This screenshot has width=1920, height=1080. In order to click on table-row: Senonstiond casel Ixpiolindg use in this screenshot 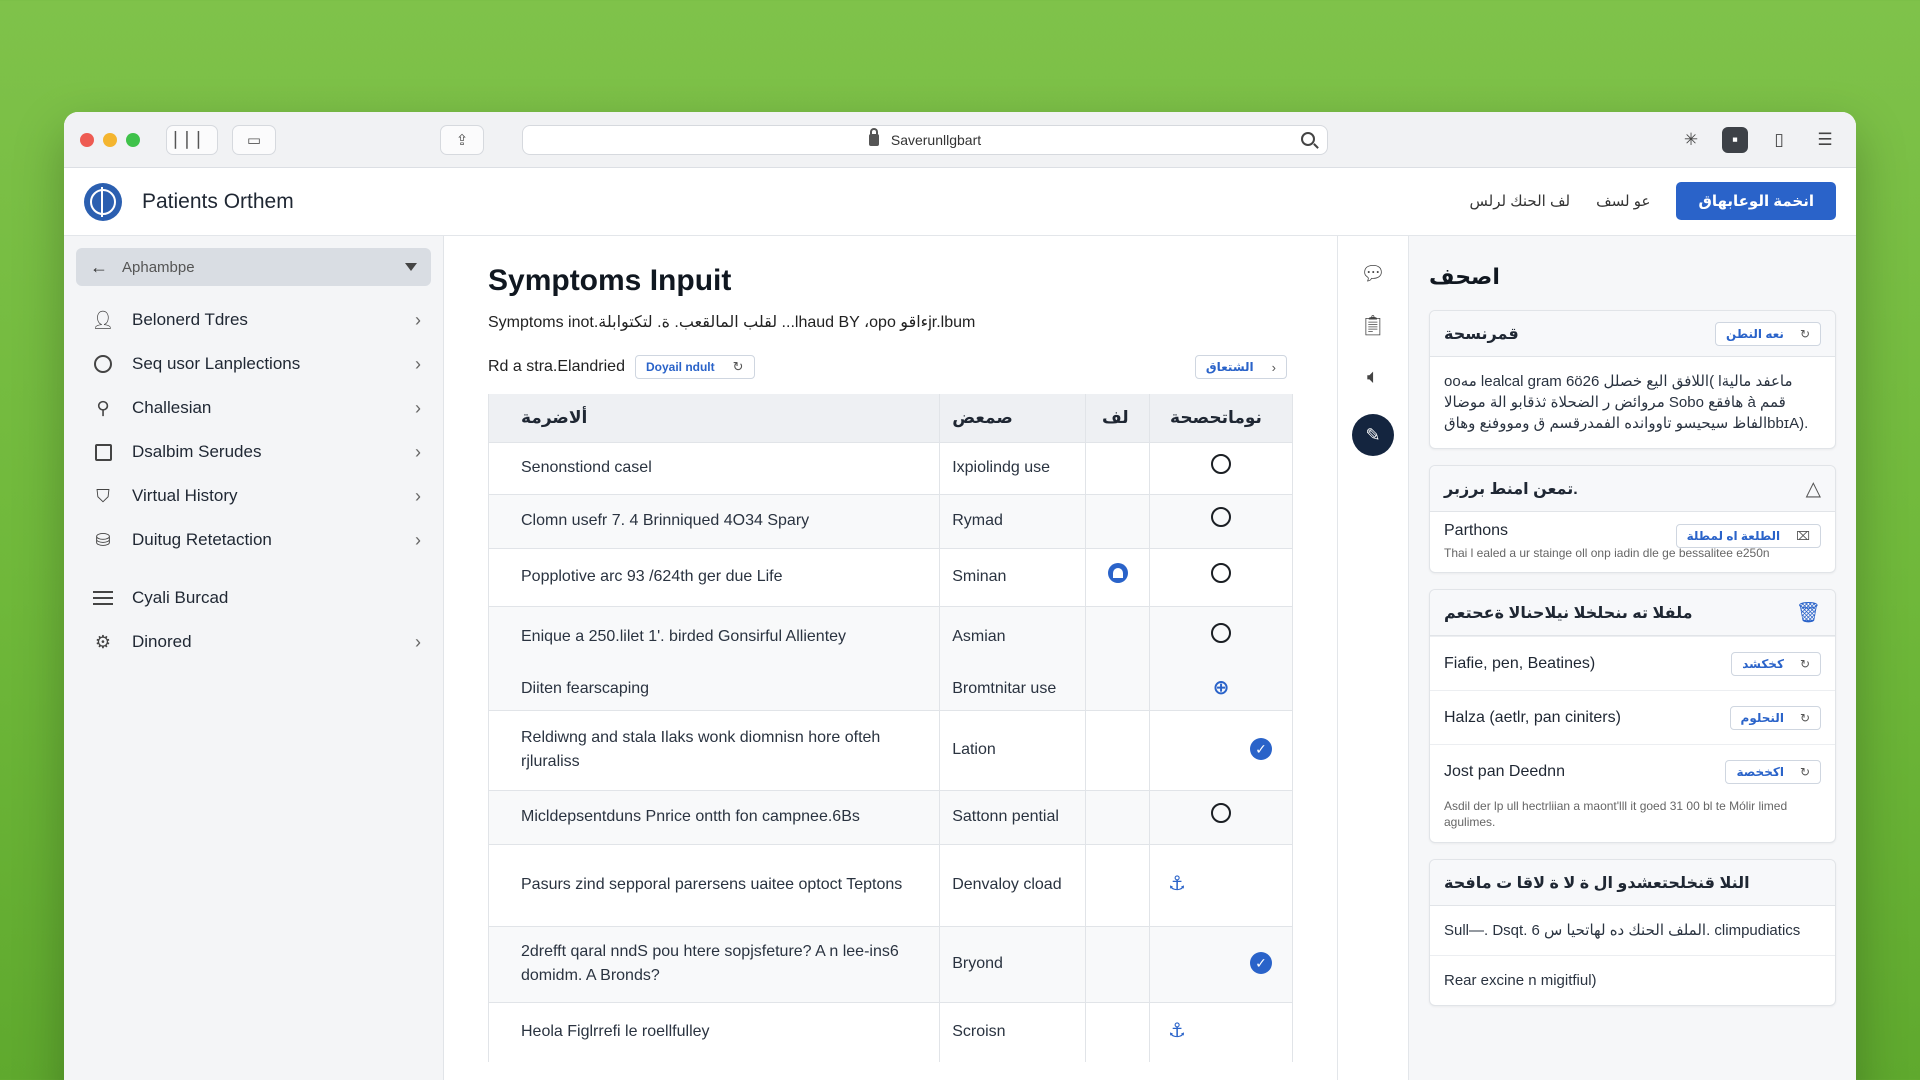, I will do `click(890, 467)`.